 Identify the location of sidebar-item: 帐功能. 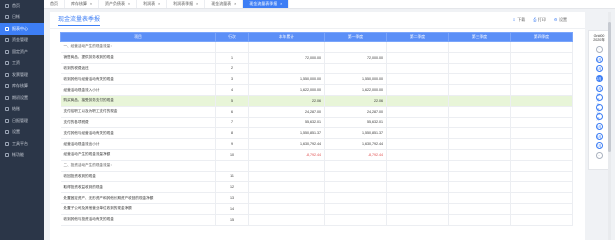
(22, 156).